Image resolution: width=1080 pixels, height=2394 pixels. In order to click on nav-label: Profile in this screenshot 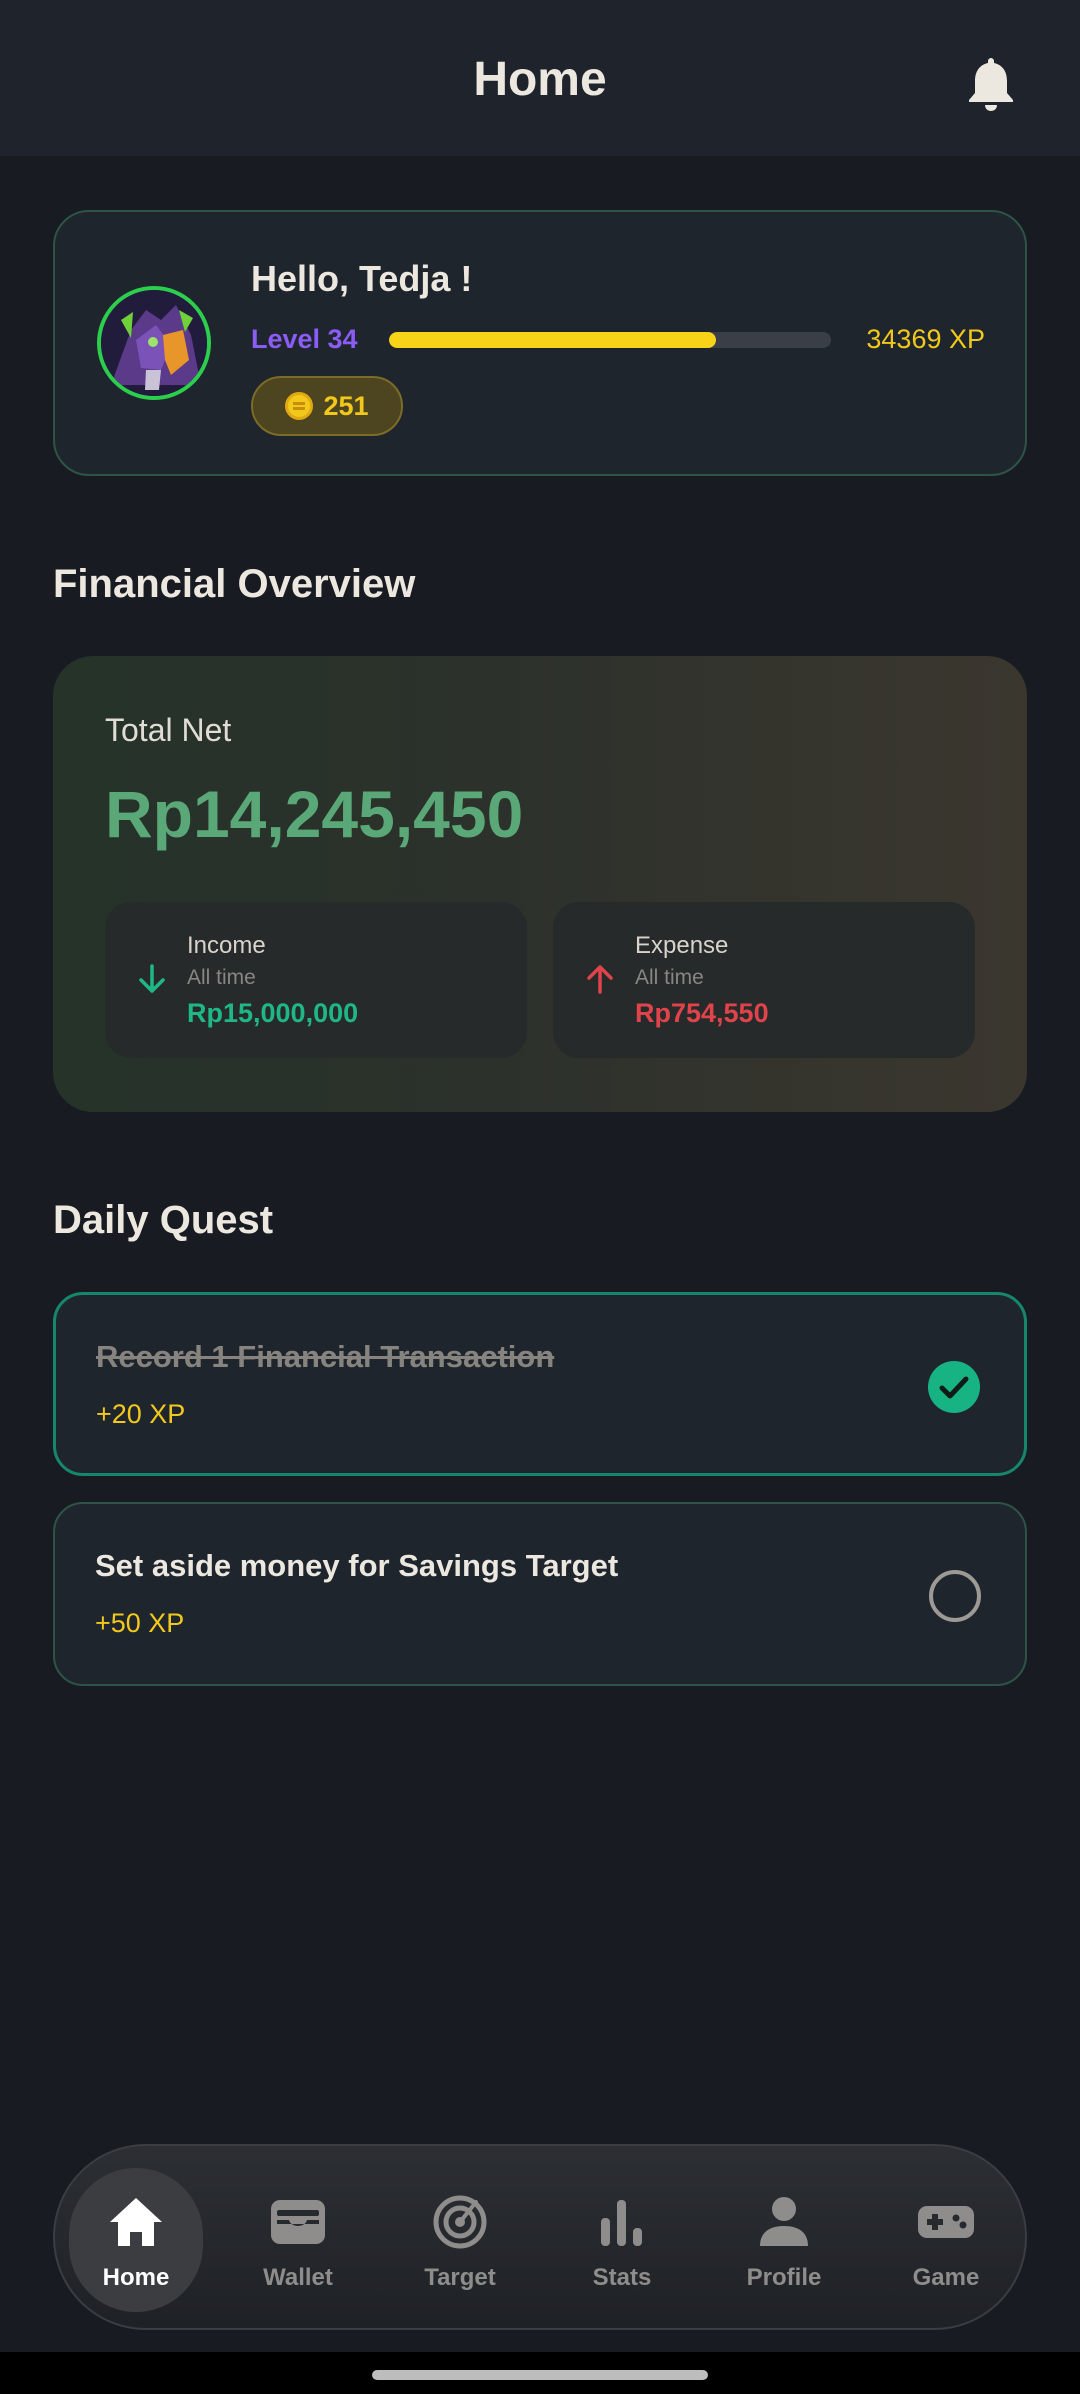, I will do `click(784, 2277)`.